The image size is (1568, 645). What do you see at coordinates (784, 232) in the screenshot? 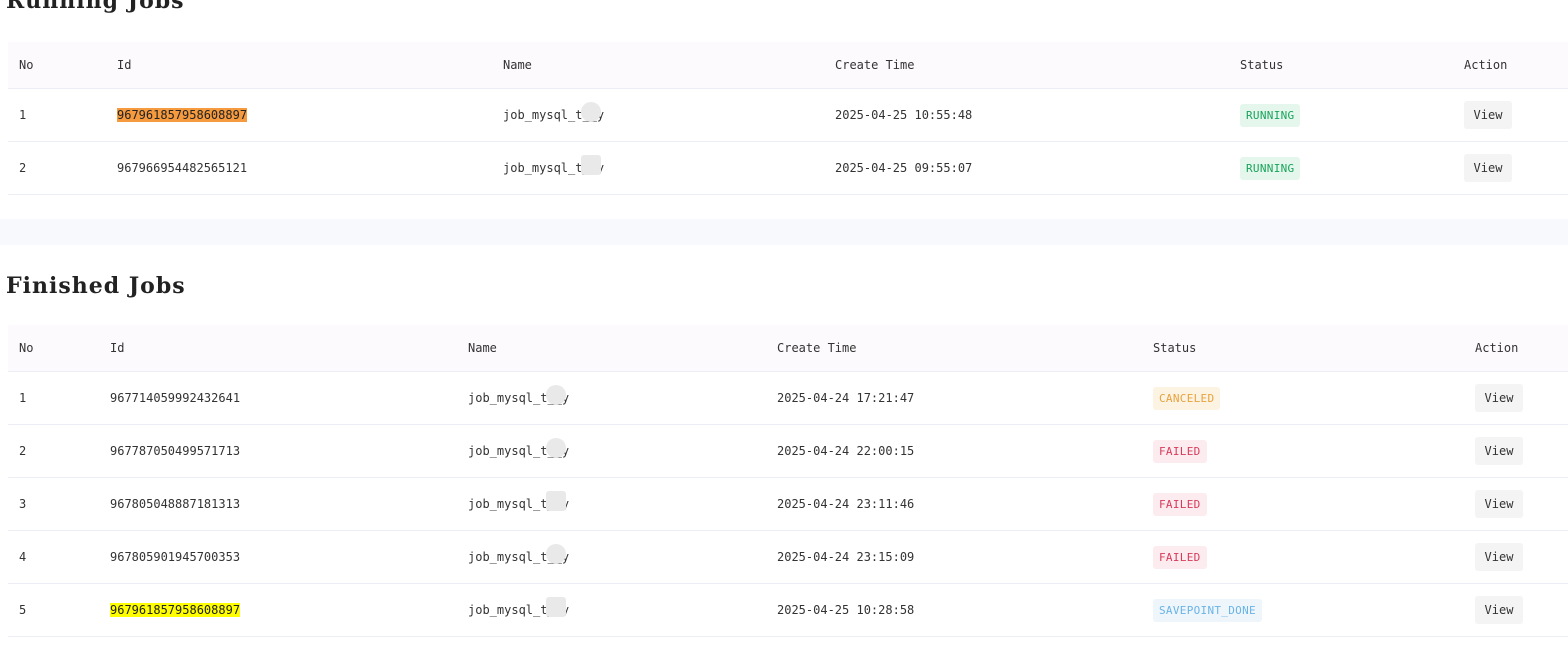
I see `section-divider` at bounding box center [784, 232].